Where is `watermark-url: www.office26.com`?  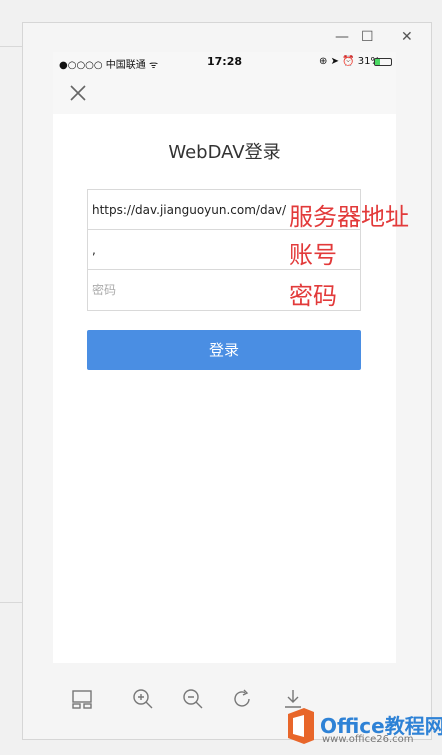 watermark-url: www.office26.com is located at coordinates (368, 739).